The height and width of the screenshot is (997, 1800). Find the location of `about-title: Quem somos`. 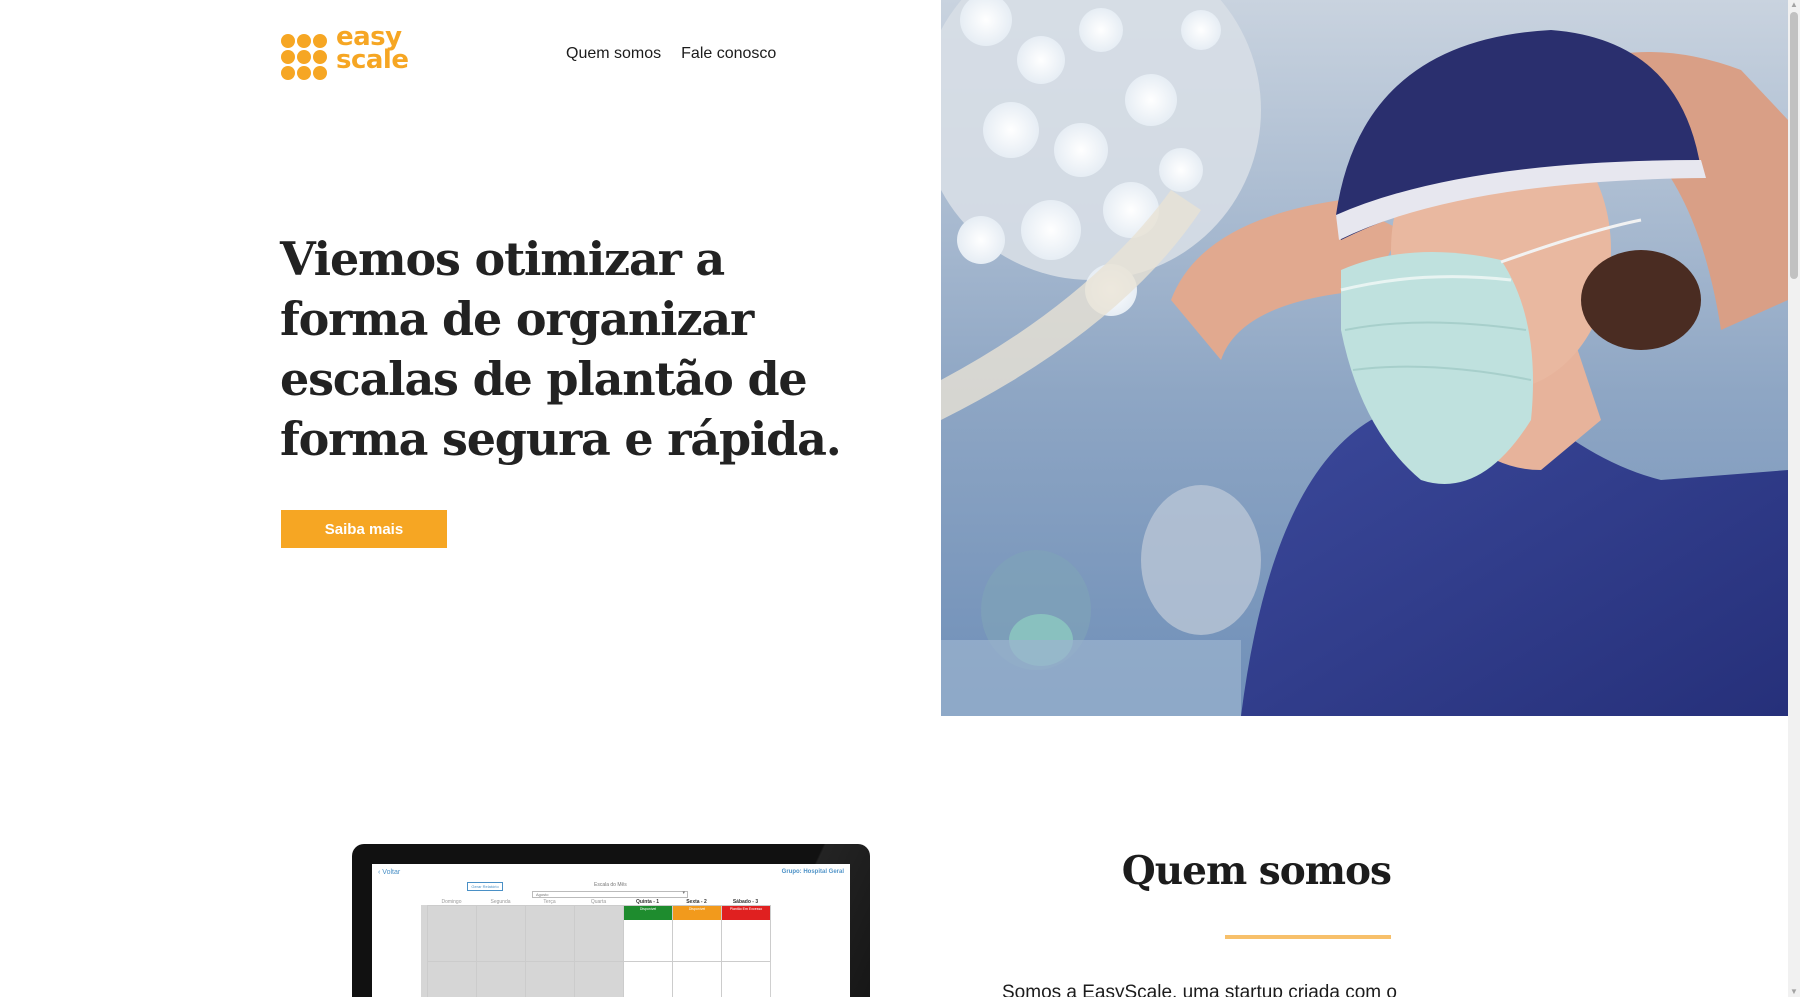

about-title: Quem somos is located at coordinates (1256, 871).